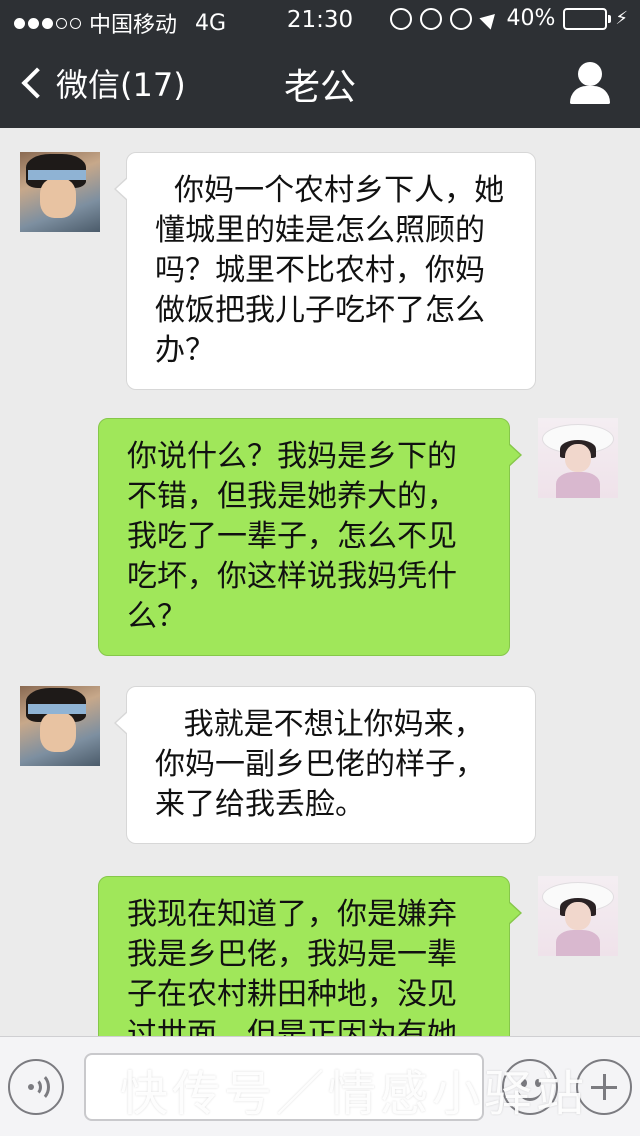 The height and width of the screenshot is (1136, 640). Describe the element at coordinates (621, 18) in the screenshot. I see `charging-bolt-icon: ⚡` at that location.